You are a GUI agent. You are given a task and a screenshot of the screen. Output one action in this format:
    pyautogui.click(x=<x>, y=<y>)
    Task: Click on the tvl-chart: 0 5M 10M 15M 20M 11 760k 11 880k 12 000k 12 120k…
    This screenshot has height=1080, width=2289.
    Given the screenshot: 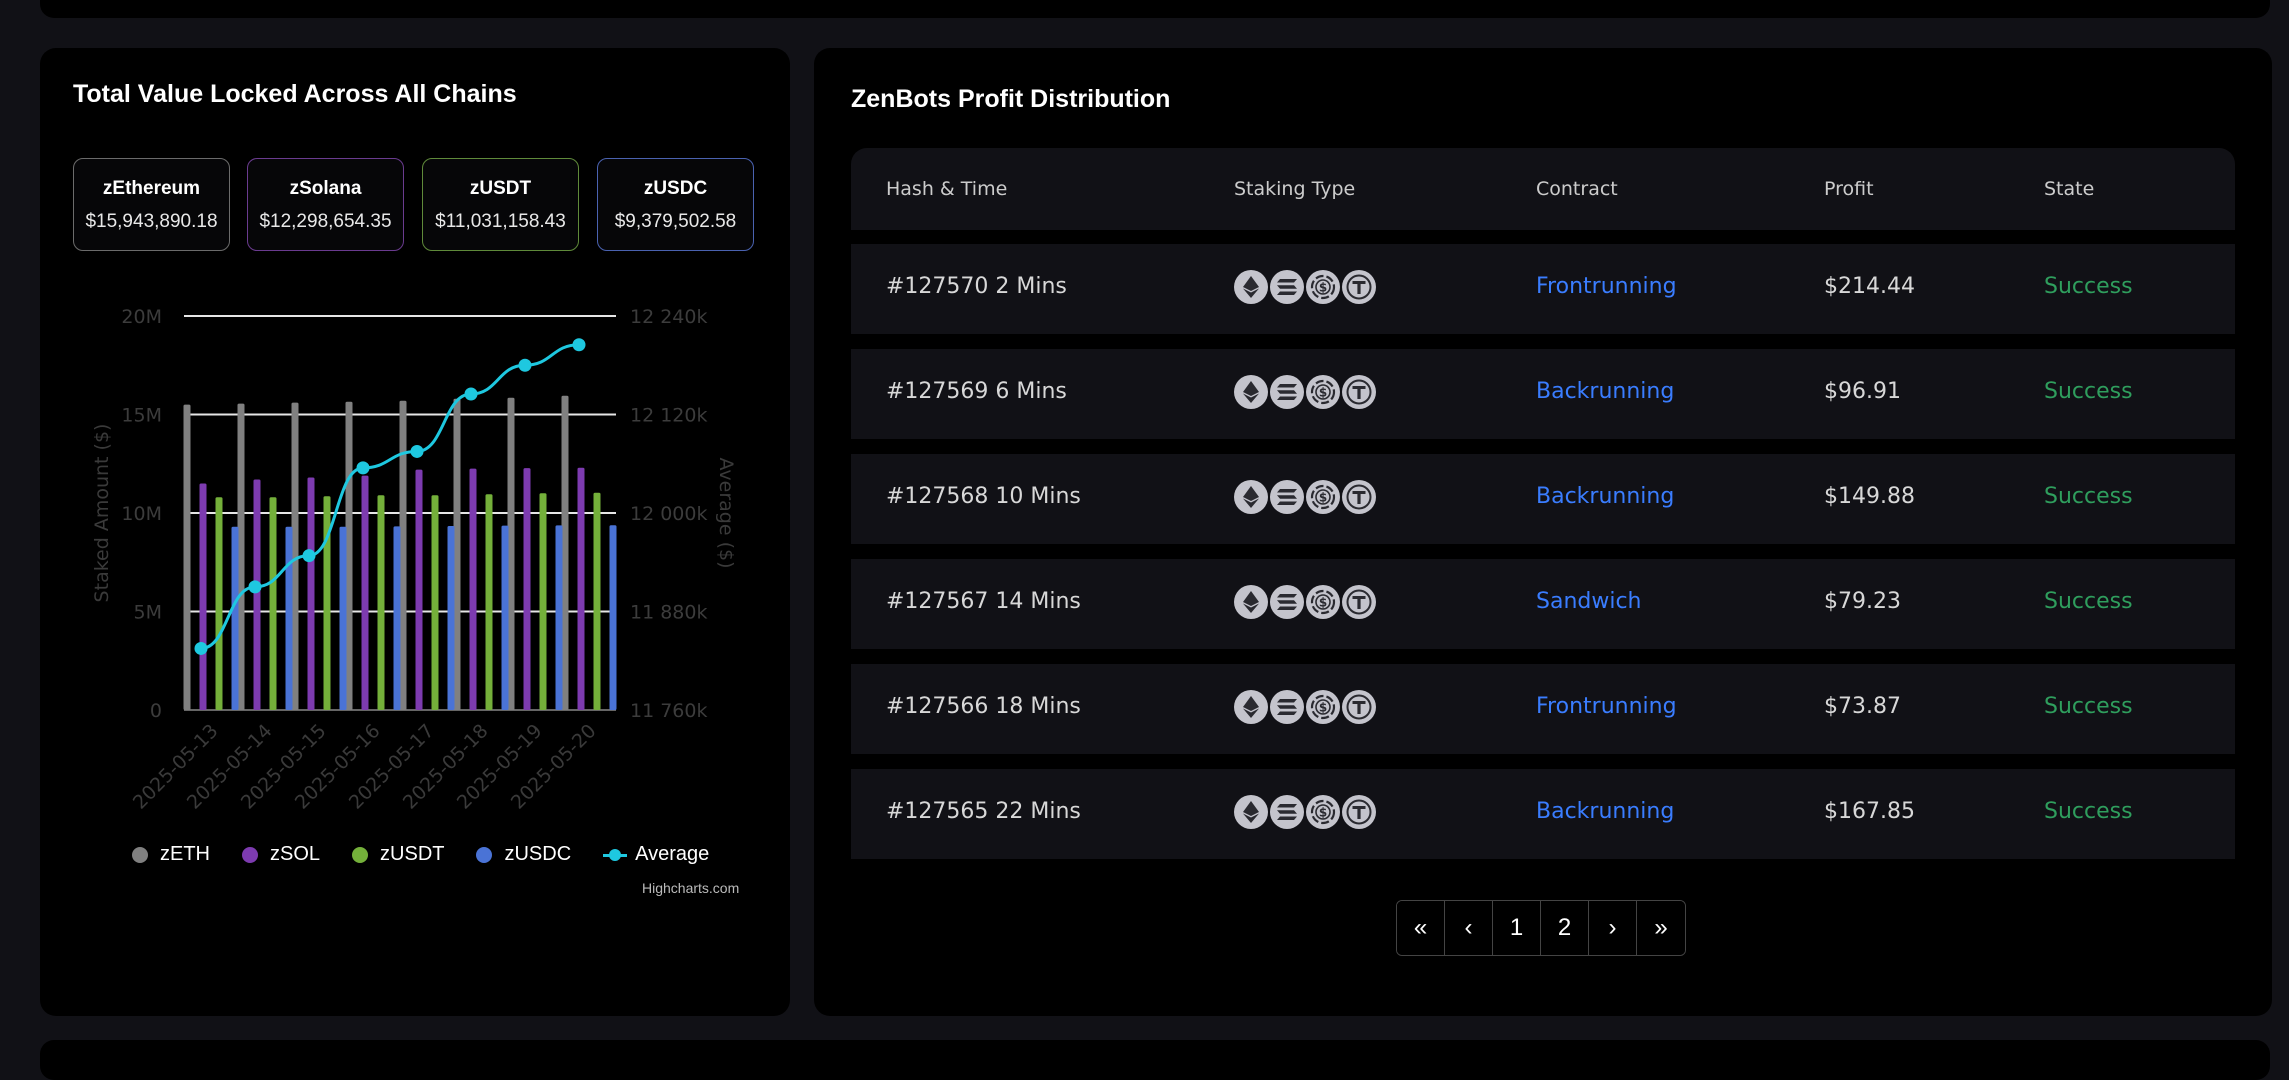 What is the action you would take?
    pyautogui.click(x=414, y=560)
    